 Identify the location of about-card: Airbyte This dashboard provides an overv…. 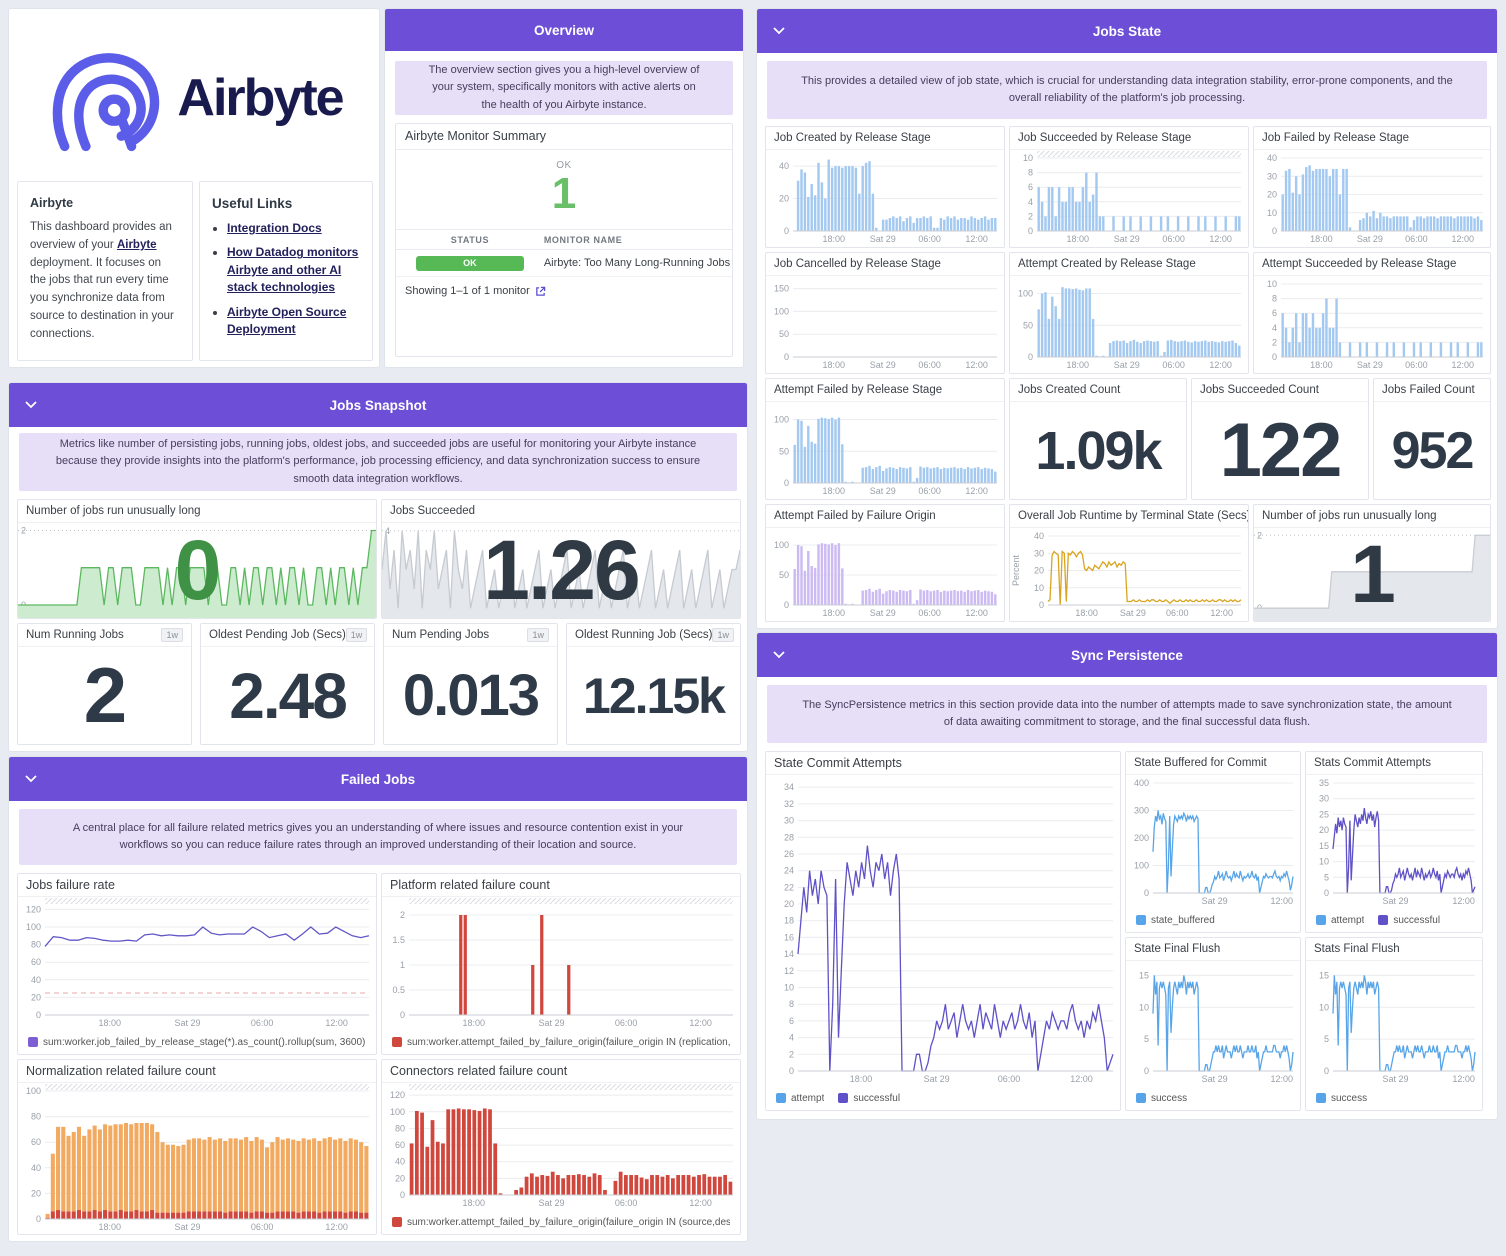
(105, 271).